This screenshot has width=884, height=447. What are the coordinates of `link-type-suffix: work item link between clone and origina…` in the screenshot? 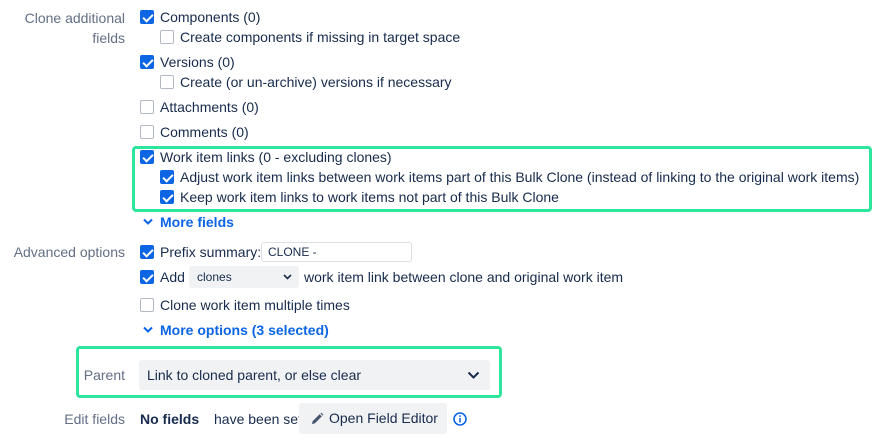 It's located at (464, 277).